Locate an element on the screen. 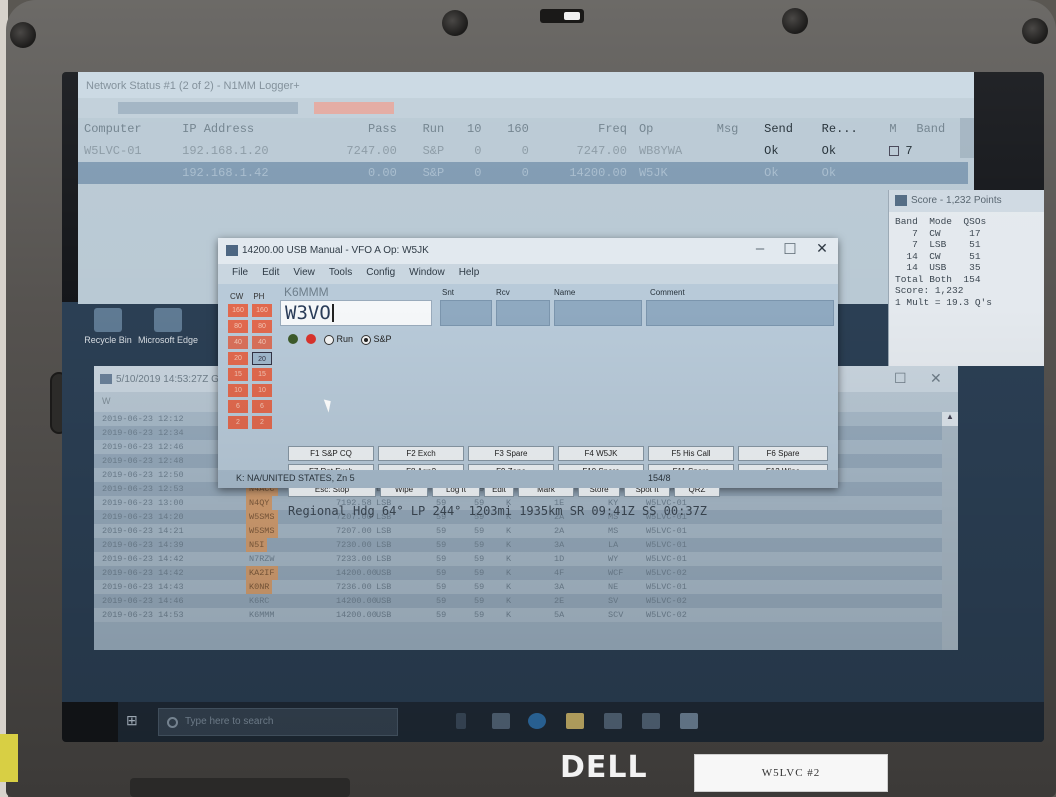 This screenshot has width=1056, height=797. band-button-cw: 160 is located at coordinates (238, 310).